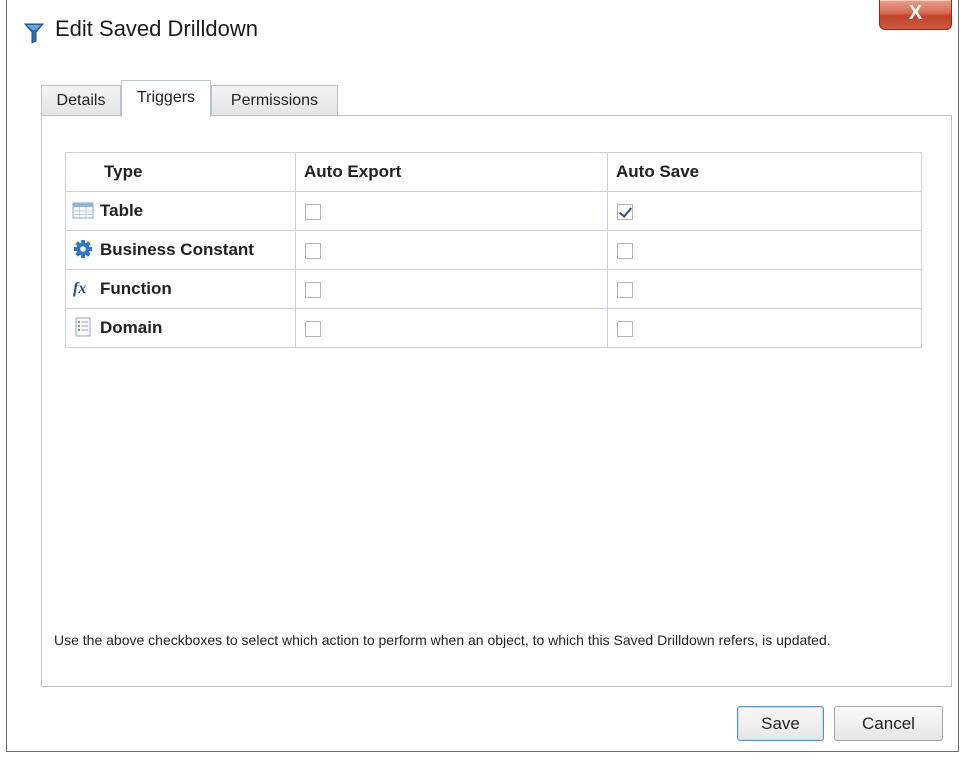 The image size is (965, 760). Describe the element at coordinates (136, 288) in the screenshot. I see `type-label: Function` at that location.